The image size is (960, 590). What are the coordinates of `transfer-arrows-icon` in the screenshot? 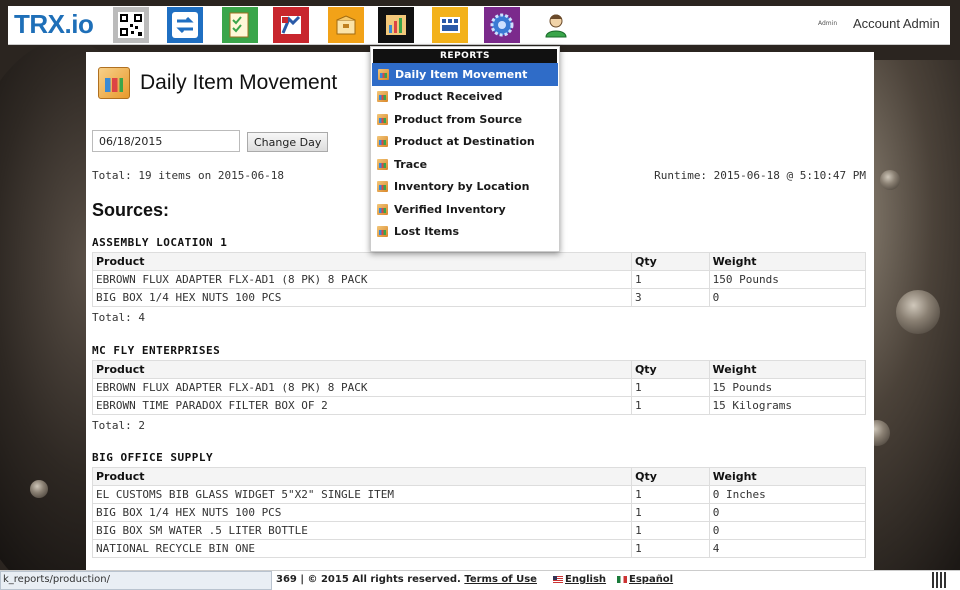 It's located at (185, 25).